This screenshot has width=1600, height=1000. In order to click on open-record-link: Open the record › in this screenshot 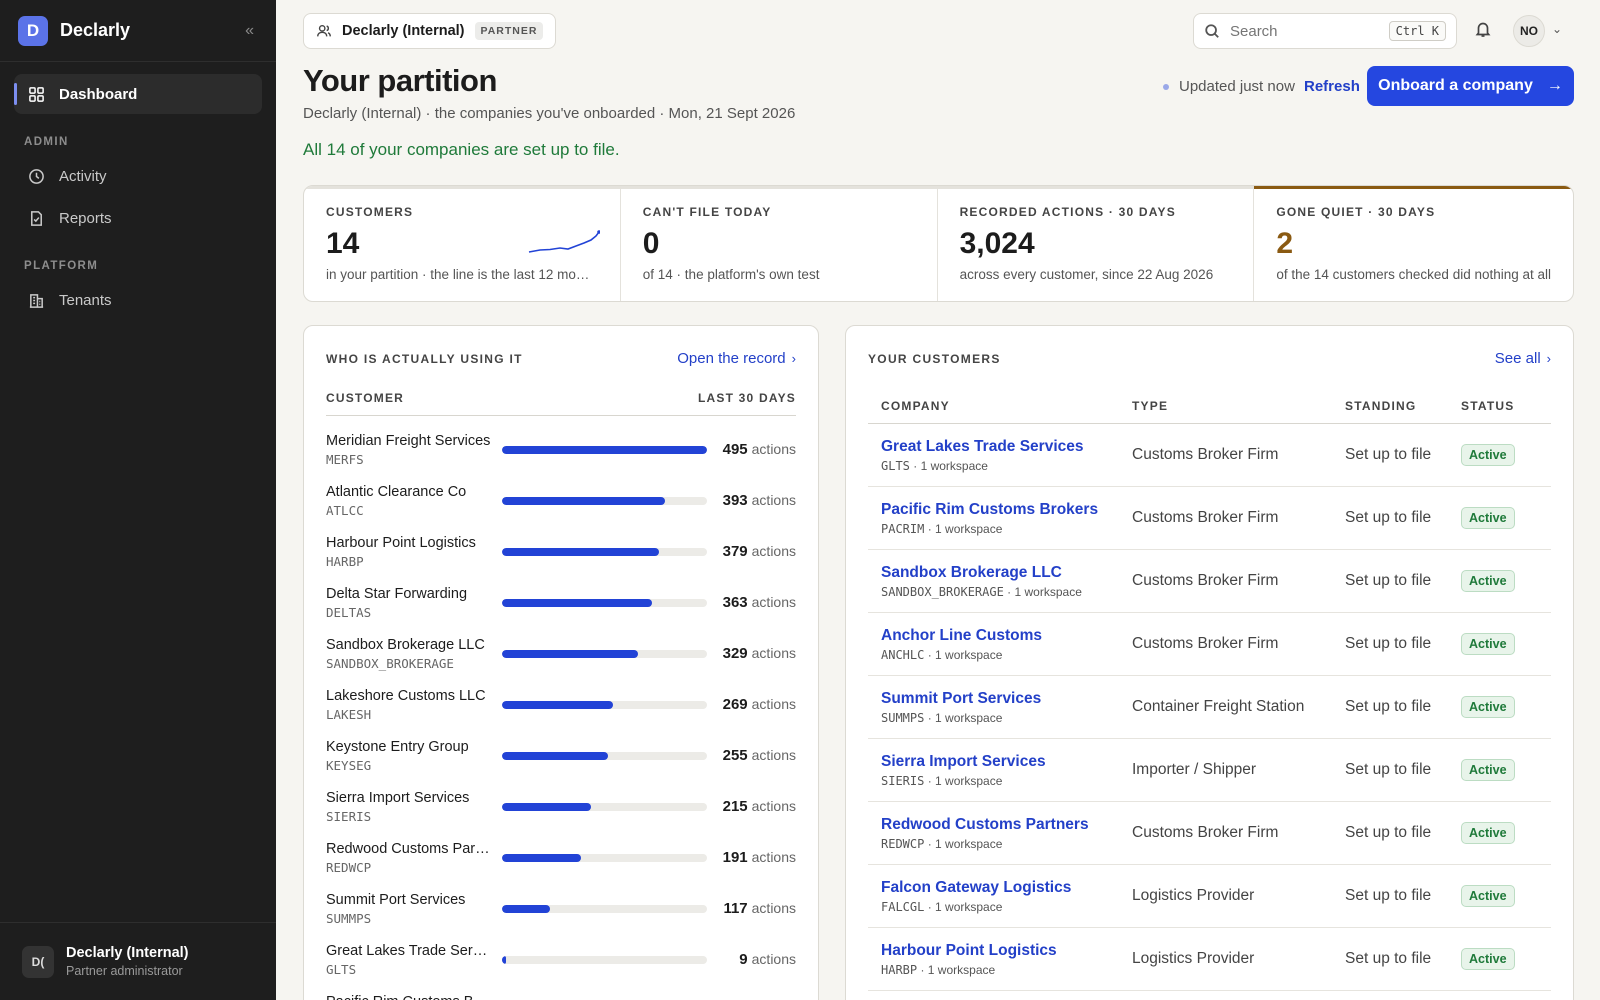, I will do `click(736, 358)`.